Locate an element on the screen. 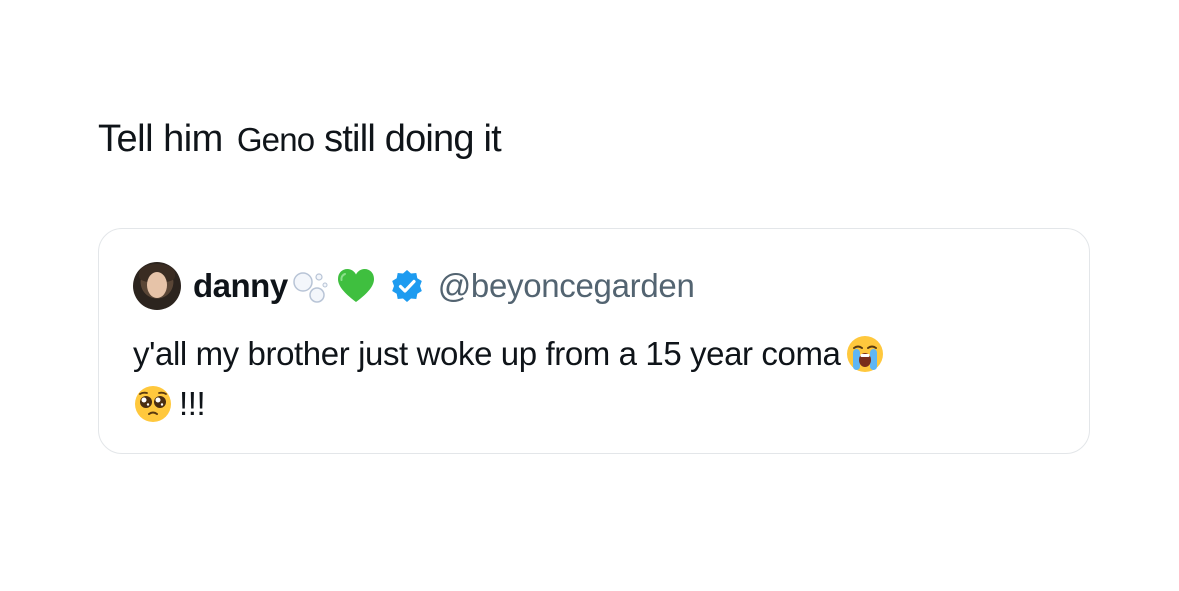 The width and height of the screenshot is (1179, 591). tweet-text: Tell him Geno still doing it is located at coordinates (300, 139).